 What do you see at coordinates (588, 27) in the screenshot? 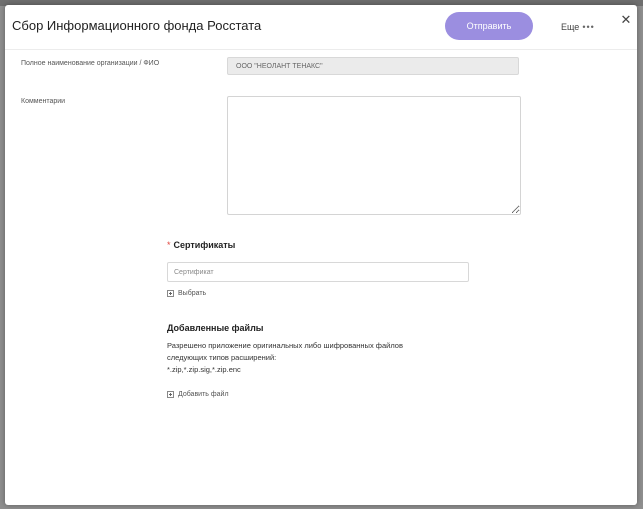
I see `more-dots-icon: •••` at bounding box center [588, 27].